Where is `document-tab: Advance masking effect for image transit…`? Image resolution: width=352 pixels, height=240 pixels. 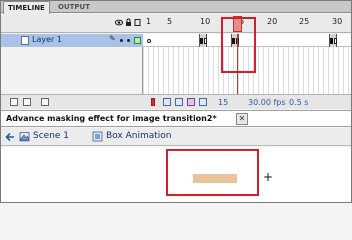
document-tab: Advance masking effect for image transit… is located at coordinates (176, 118).